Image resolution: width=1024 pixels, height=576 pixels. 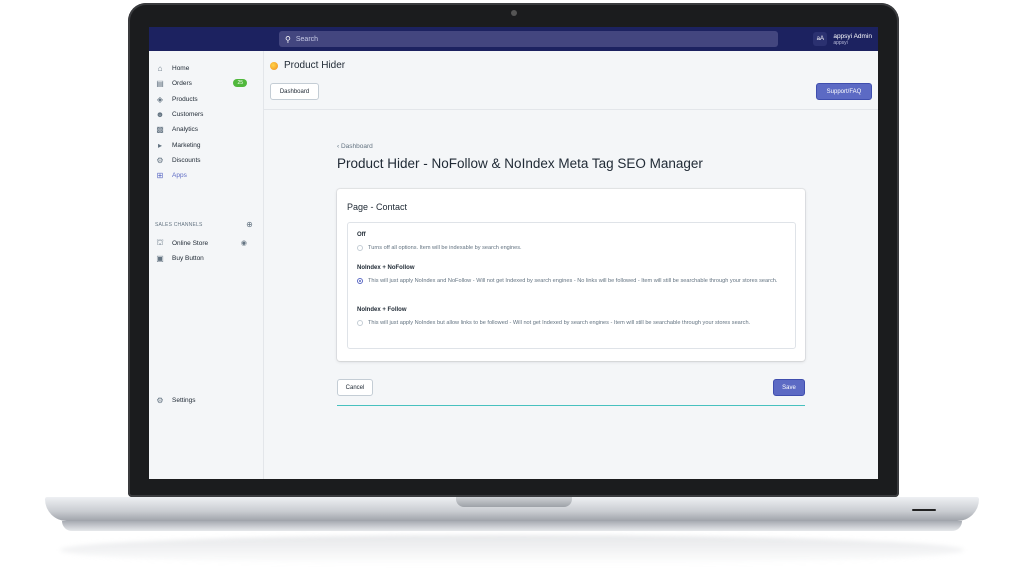 I want to click on app-title-text: Product Hider, so click(x=315, y=65).